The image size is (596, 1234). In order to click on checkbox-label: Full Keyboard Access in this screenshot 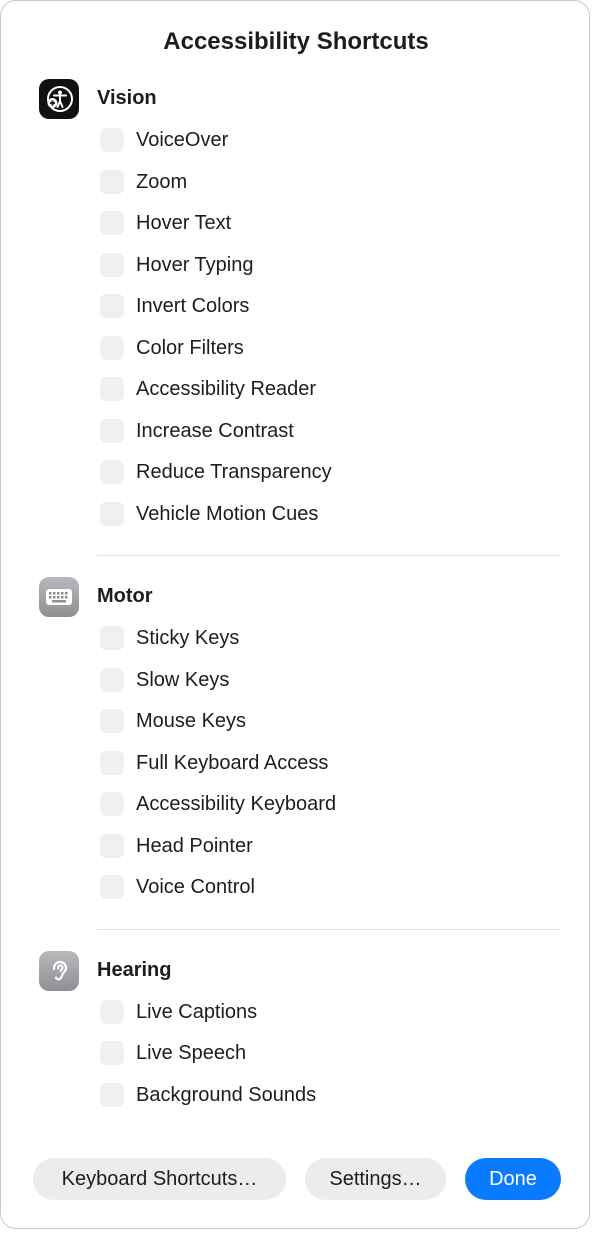, I will do `click(232, 762)`.